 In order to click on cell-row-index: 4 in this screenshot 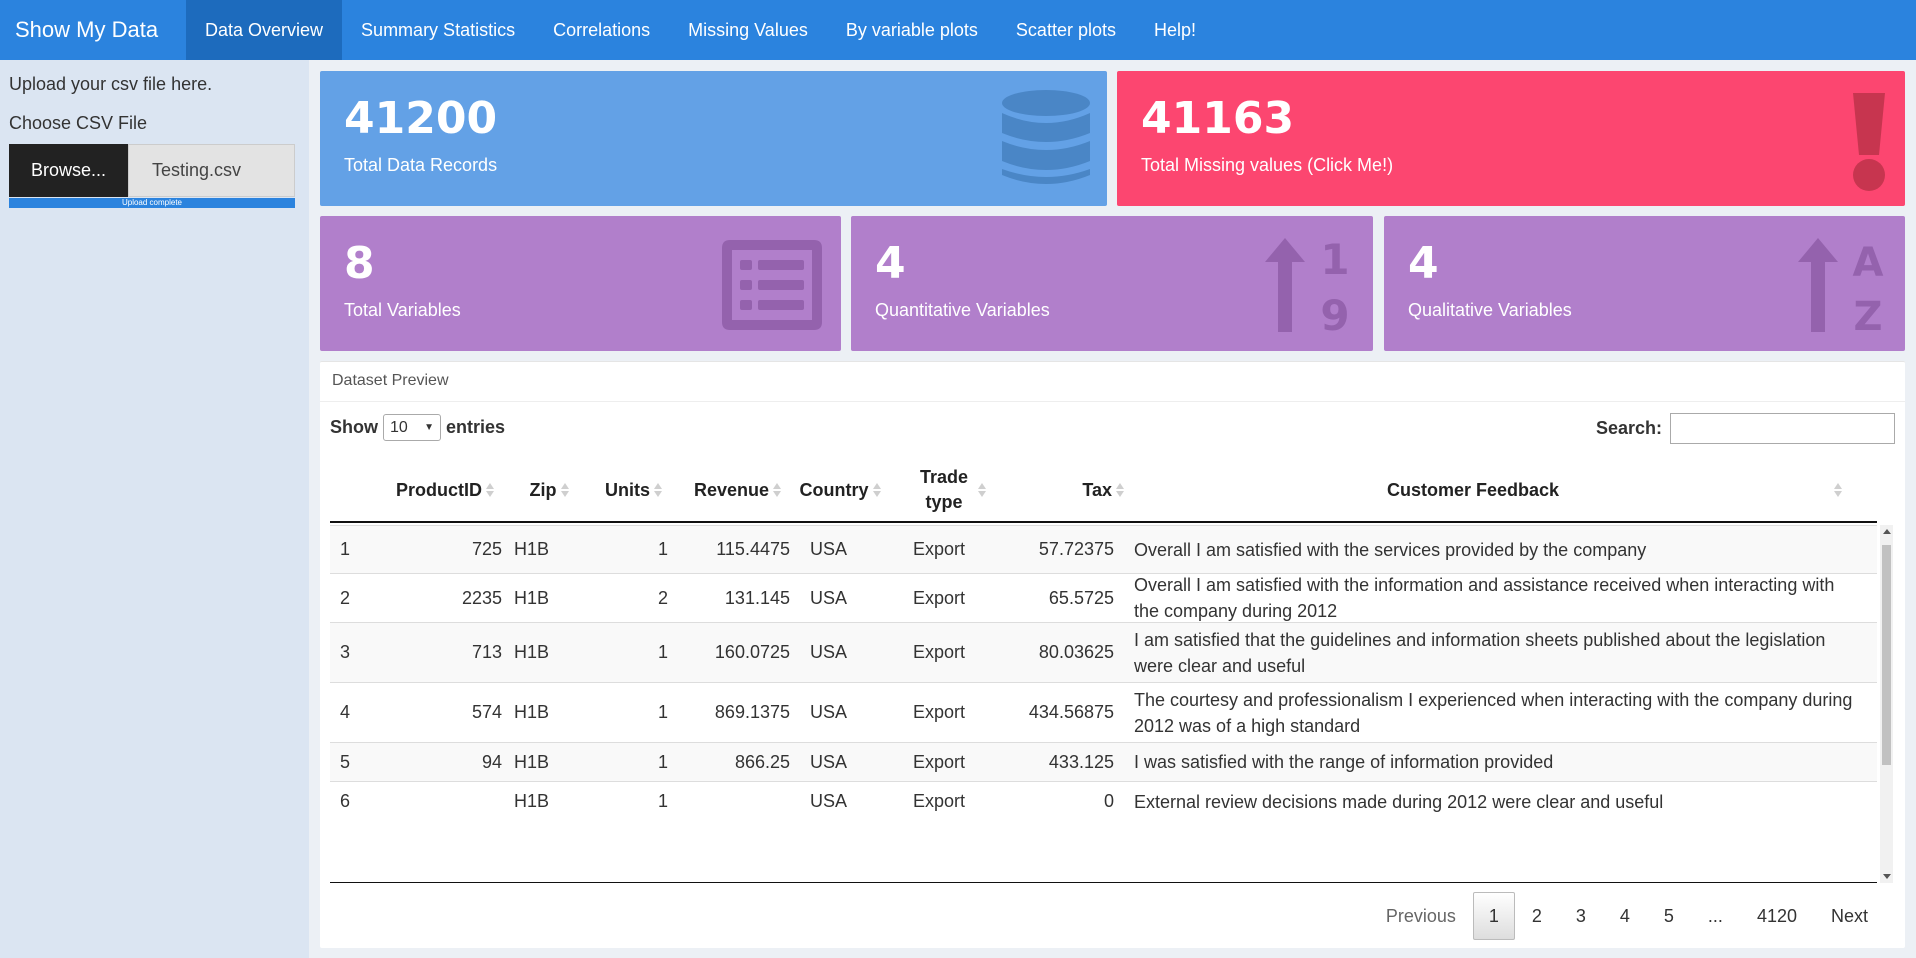, I will do `click(345, 712)`.